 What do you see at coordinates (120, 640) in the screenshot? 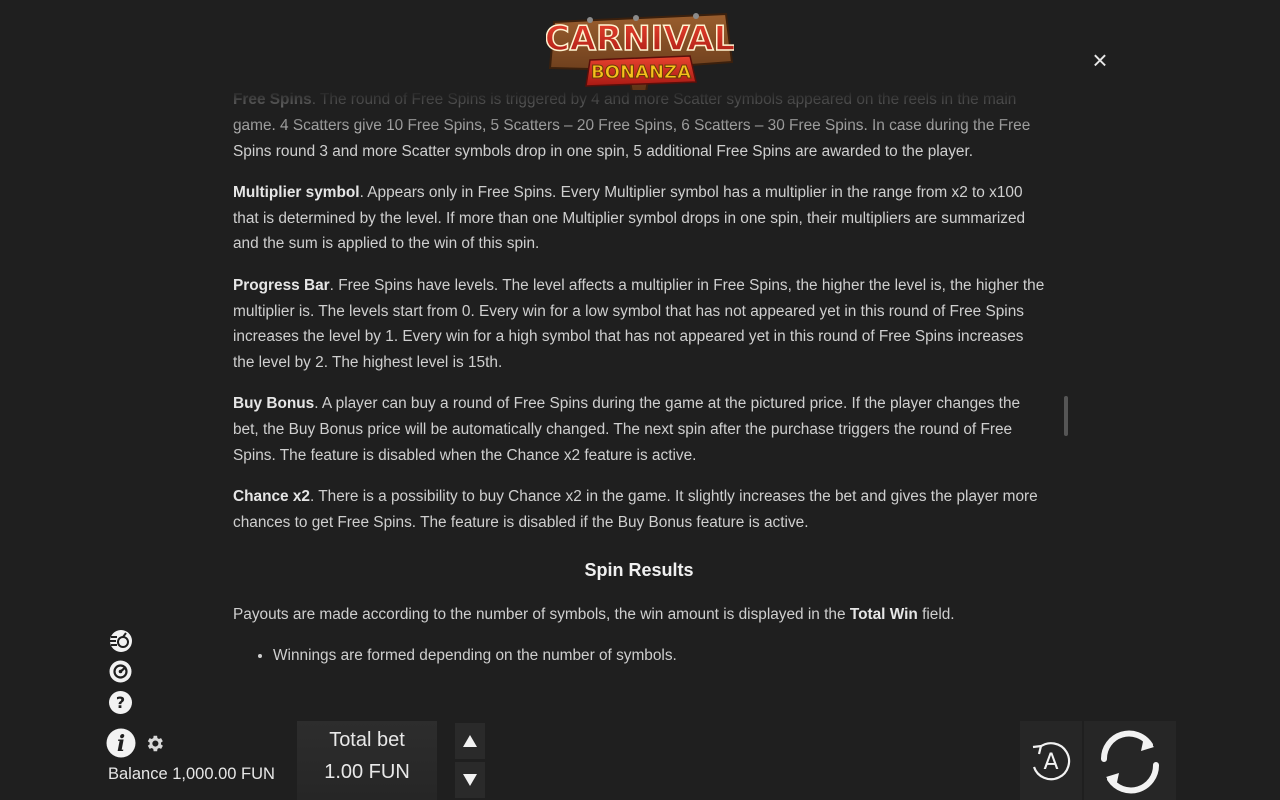
I see `turbo-icon` at bounding box center [120, 640].